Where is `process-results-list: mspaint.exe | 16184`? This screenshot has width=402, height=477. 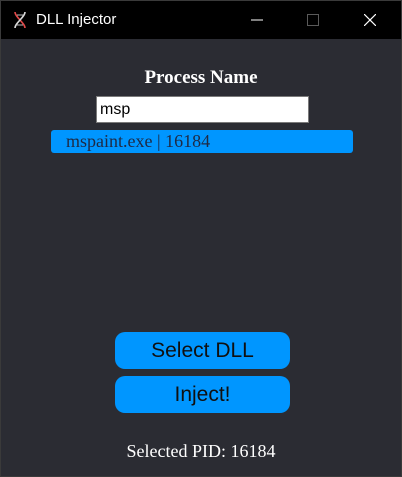 process-results-list: mspaint.exe | 16184 is located at coordinates (202, 141).